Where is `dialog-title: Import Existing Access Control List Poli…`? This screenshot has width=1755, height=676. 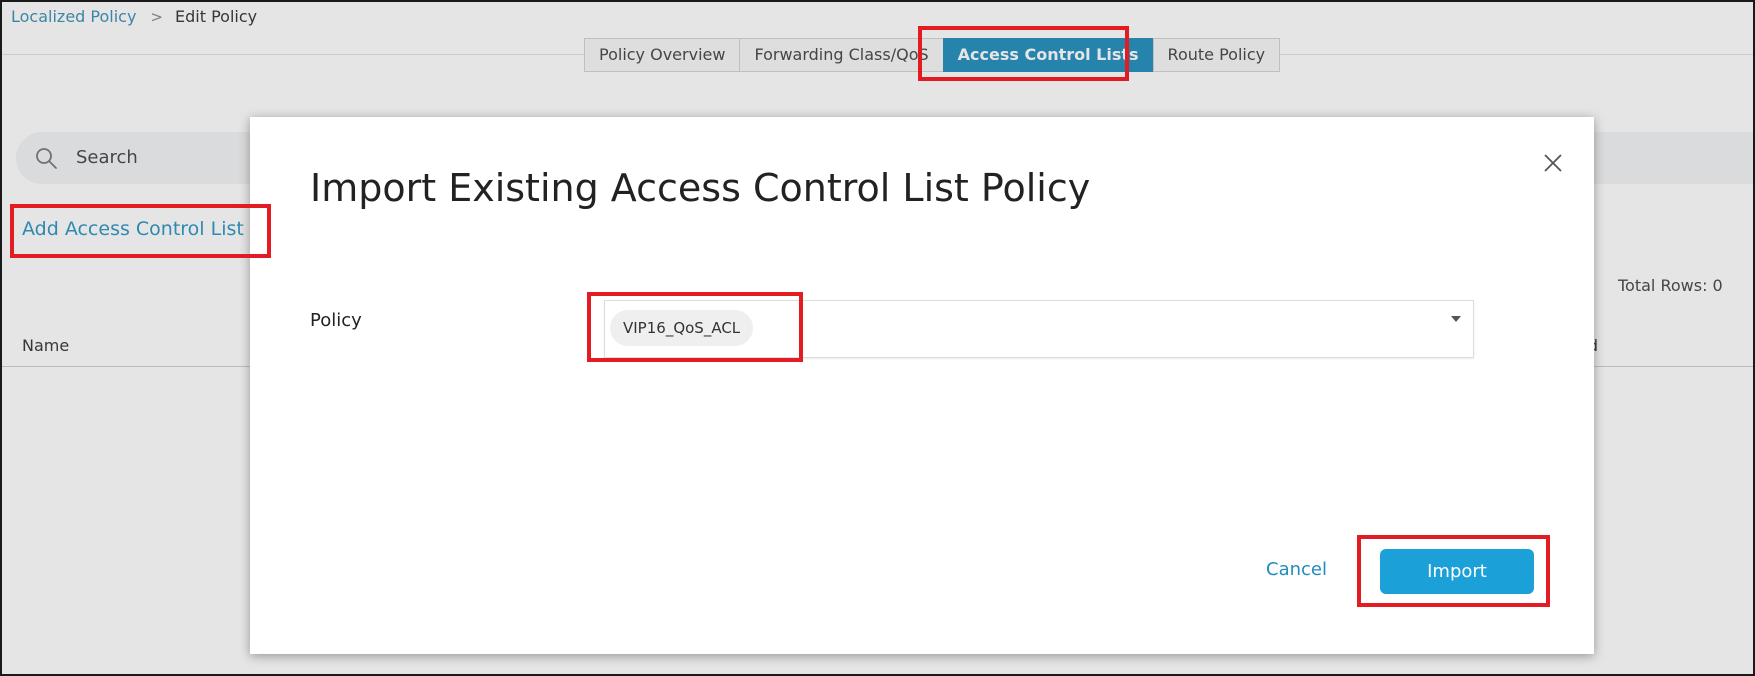
dialog-title: Import Existing Access Control List Poli… is located at coordinates (700, 188).